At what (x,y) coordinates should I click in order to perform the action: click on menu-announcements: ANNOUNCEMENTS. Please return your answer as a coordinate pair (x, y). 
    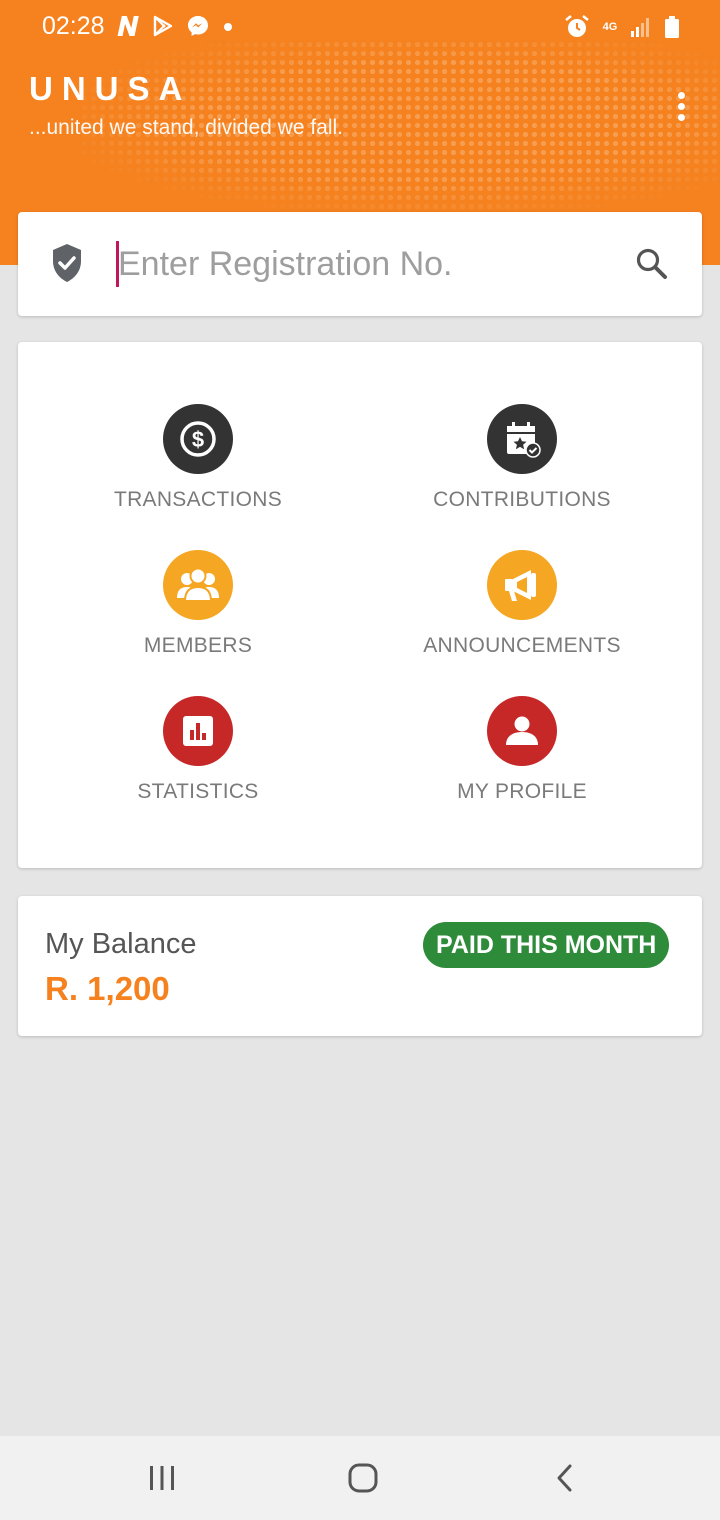
    Looking at the image, I should click on (522, 615).